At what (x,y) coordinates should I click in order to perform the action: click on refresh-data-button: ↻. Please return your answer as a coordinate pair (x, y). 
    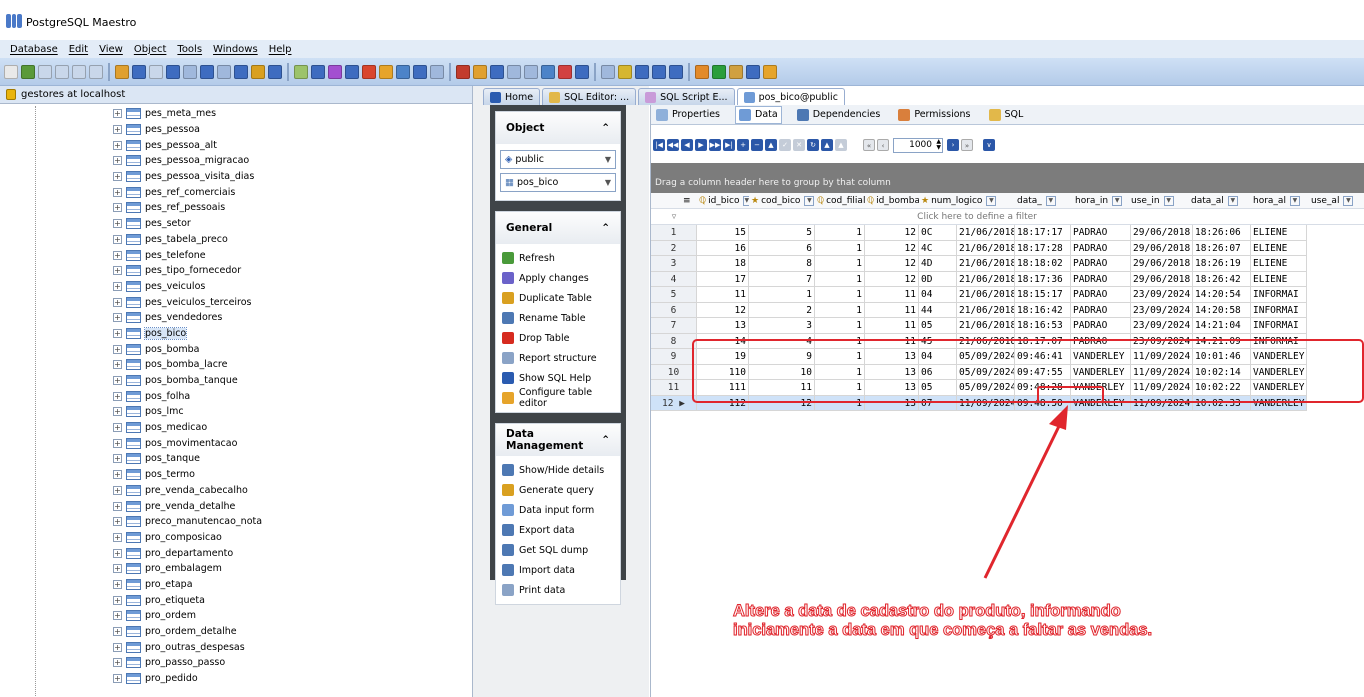
    Looking at the image, I should click on (813, 145).